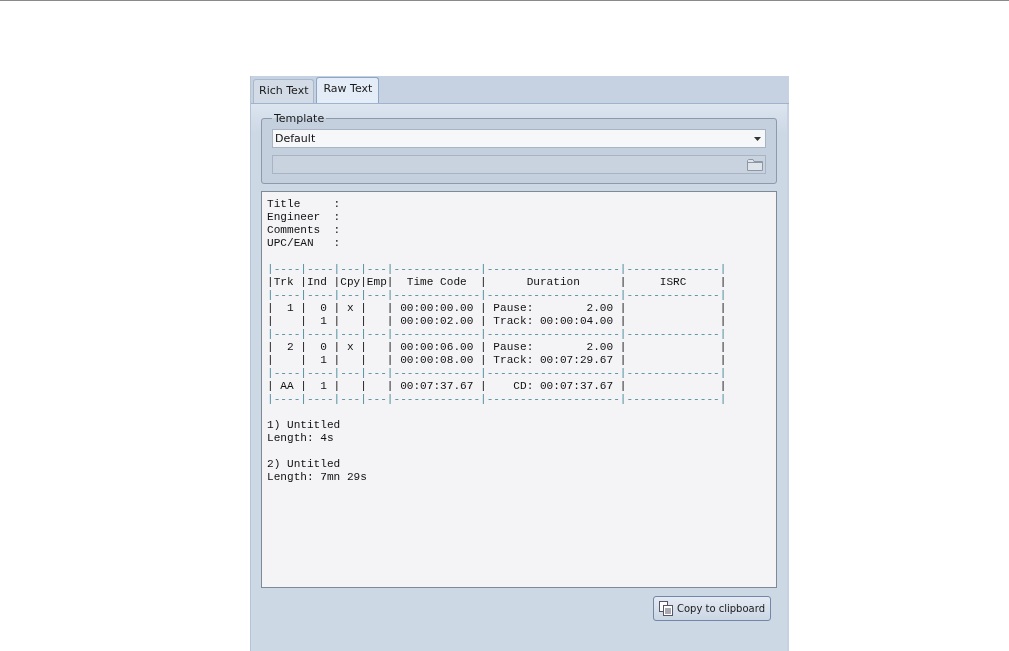 The height and width of the screenshot is (651, 1009). What do you see at coordinates (300, 438) in the screenshot?
I see `text-line: Length: 4s` at bounding box center [300, 438].